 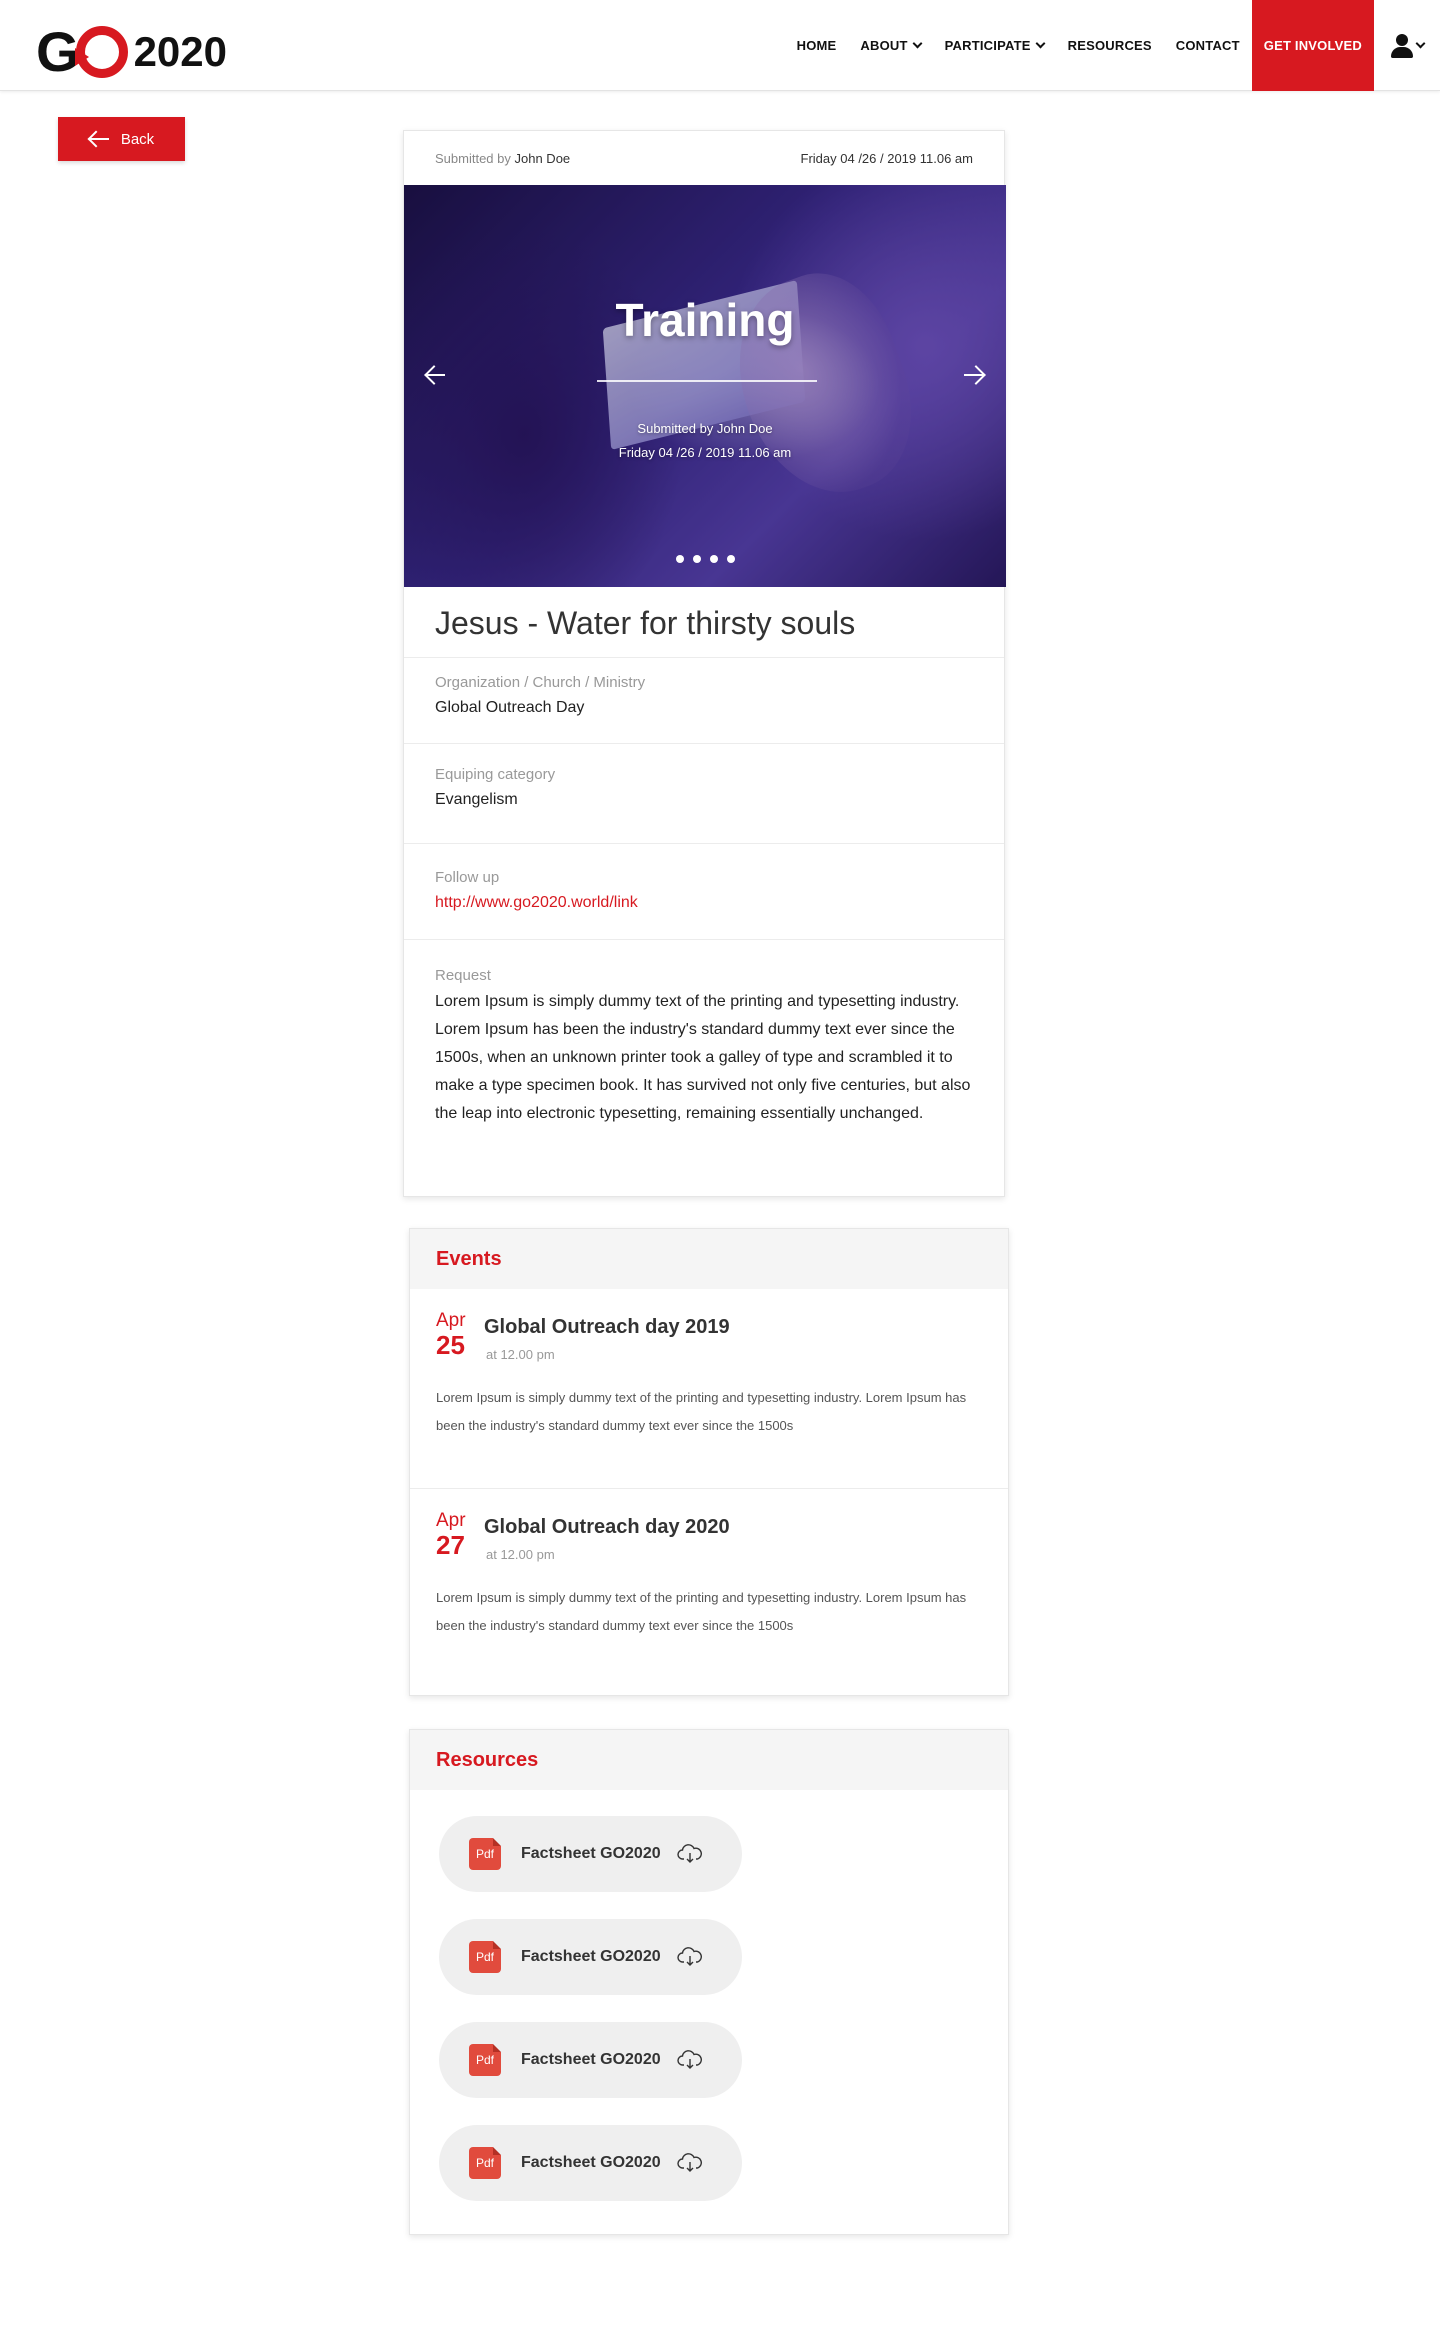 I want to click on hero-date: Friday 04 /26 / 2019 11.06 am, so click(x=705, y=452).